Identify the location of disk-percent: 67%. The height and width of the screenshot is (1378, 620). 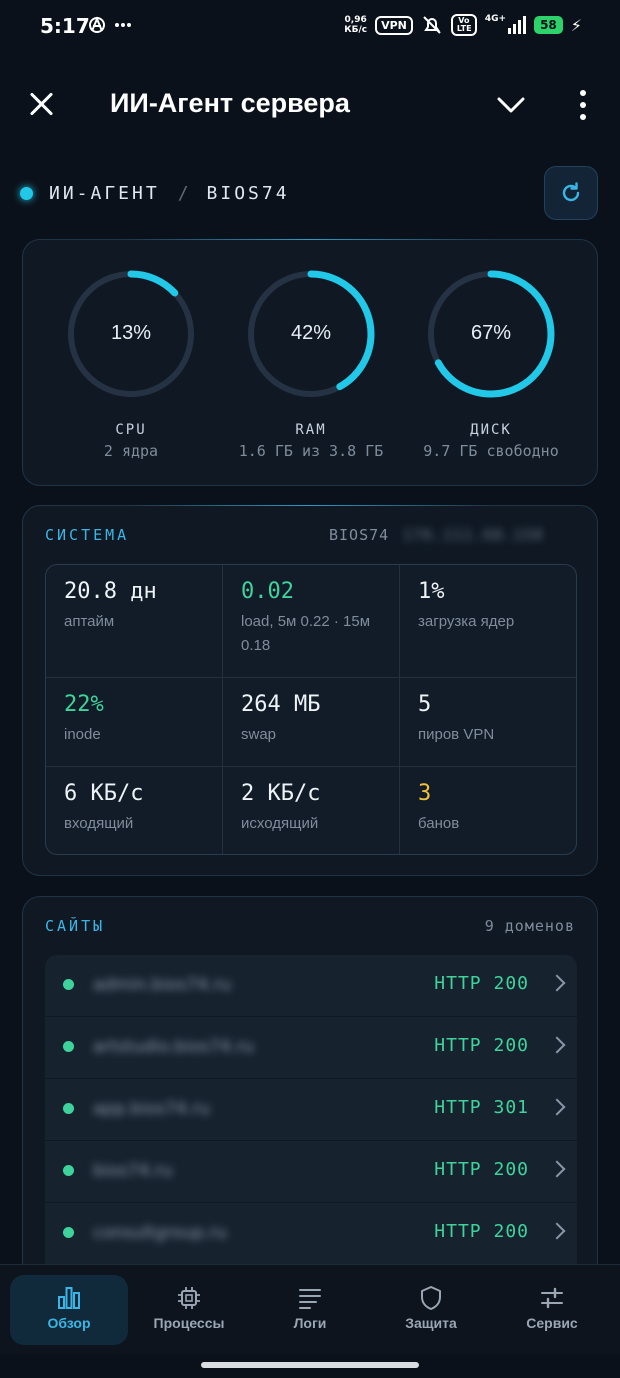
(491, 333).